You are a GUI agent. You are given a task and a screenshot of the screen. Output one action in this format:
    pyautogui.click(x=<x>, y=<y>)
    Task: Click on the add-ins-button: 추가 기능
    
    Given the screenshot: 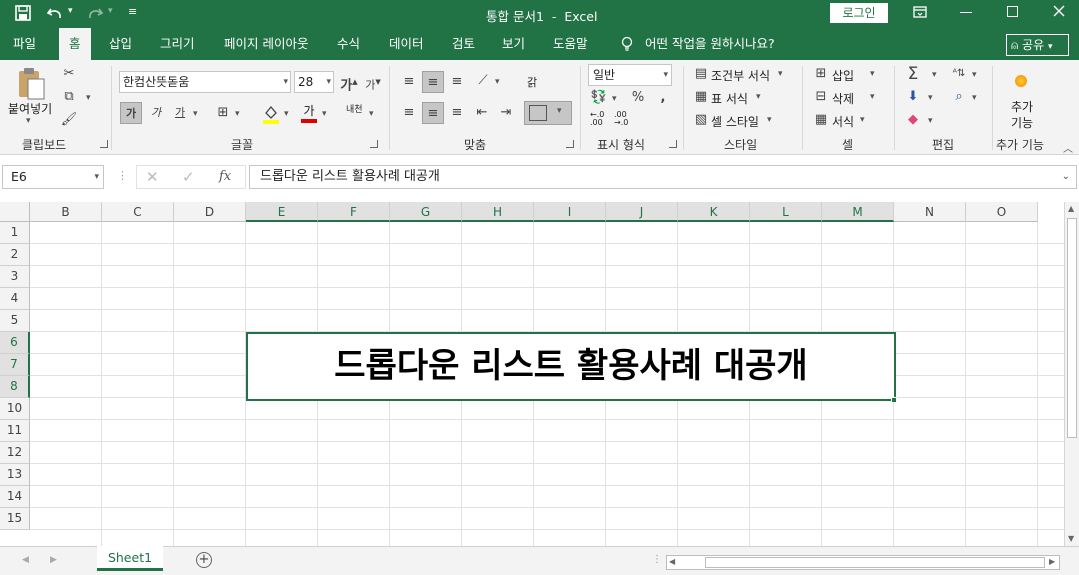 What is the action you would take?
    pyautogui.click(x=1022, y=115)
    